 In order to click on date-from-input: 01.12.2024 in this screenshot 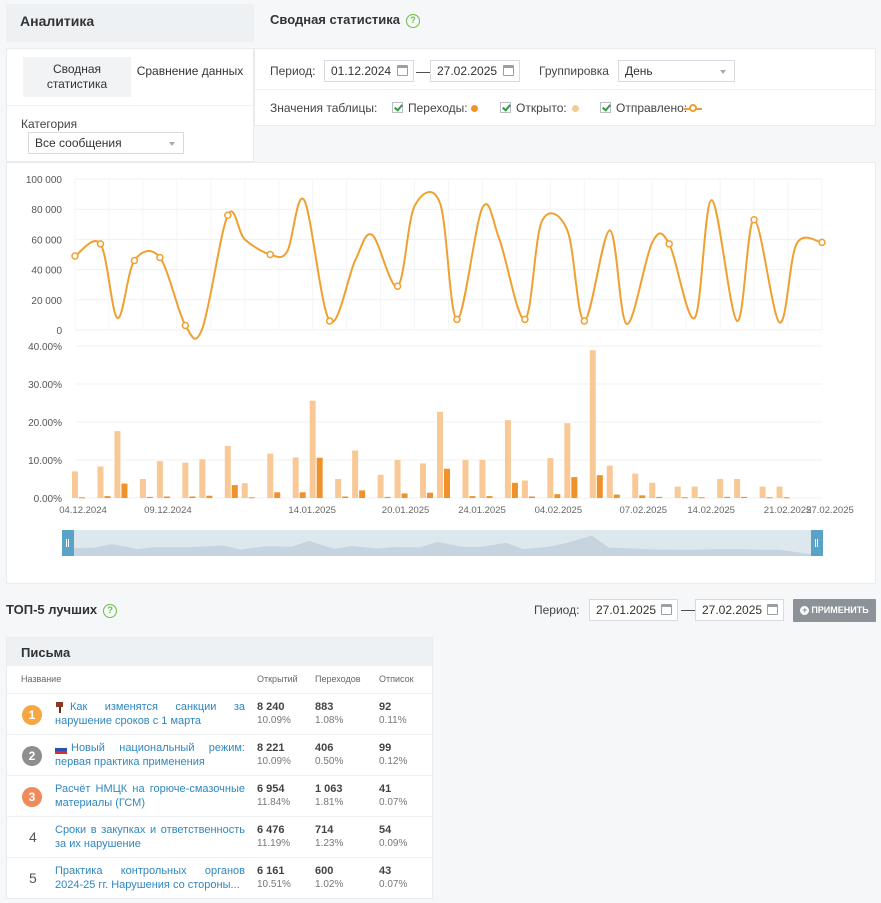, I will do `click(369, 71)`.